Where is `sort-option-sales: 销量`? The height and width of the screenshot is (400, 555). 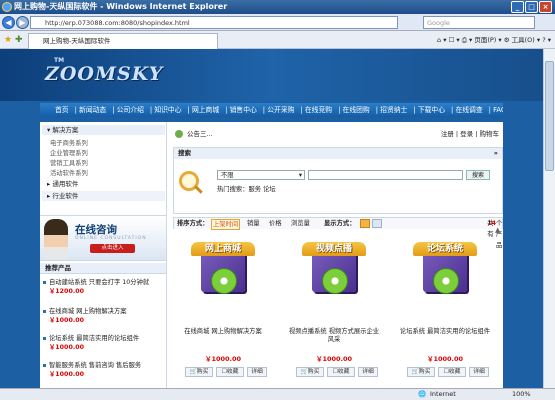 sort-option-sales: 销量 is located at coordinates (253, 223).